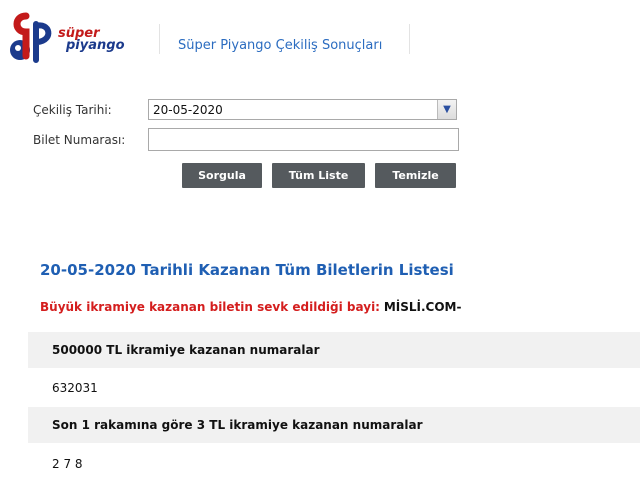  Describe the element at coordinates (303, 139) in the screenshot. I see `ticket-number-input` at that location.